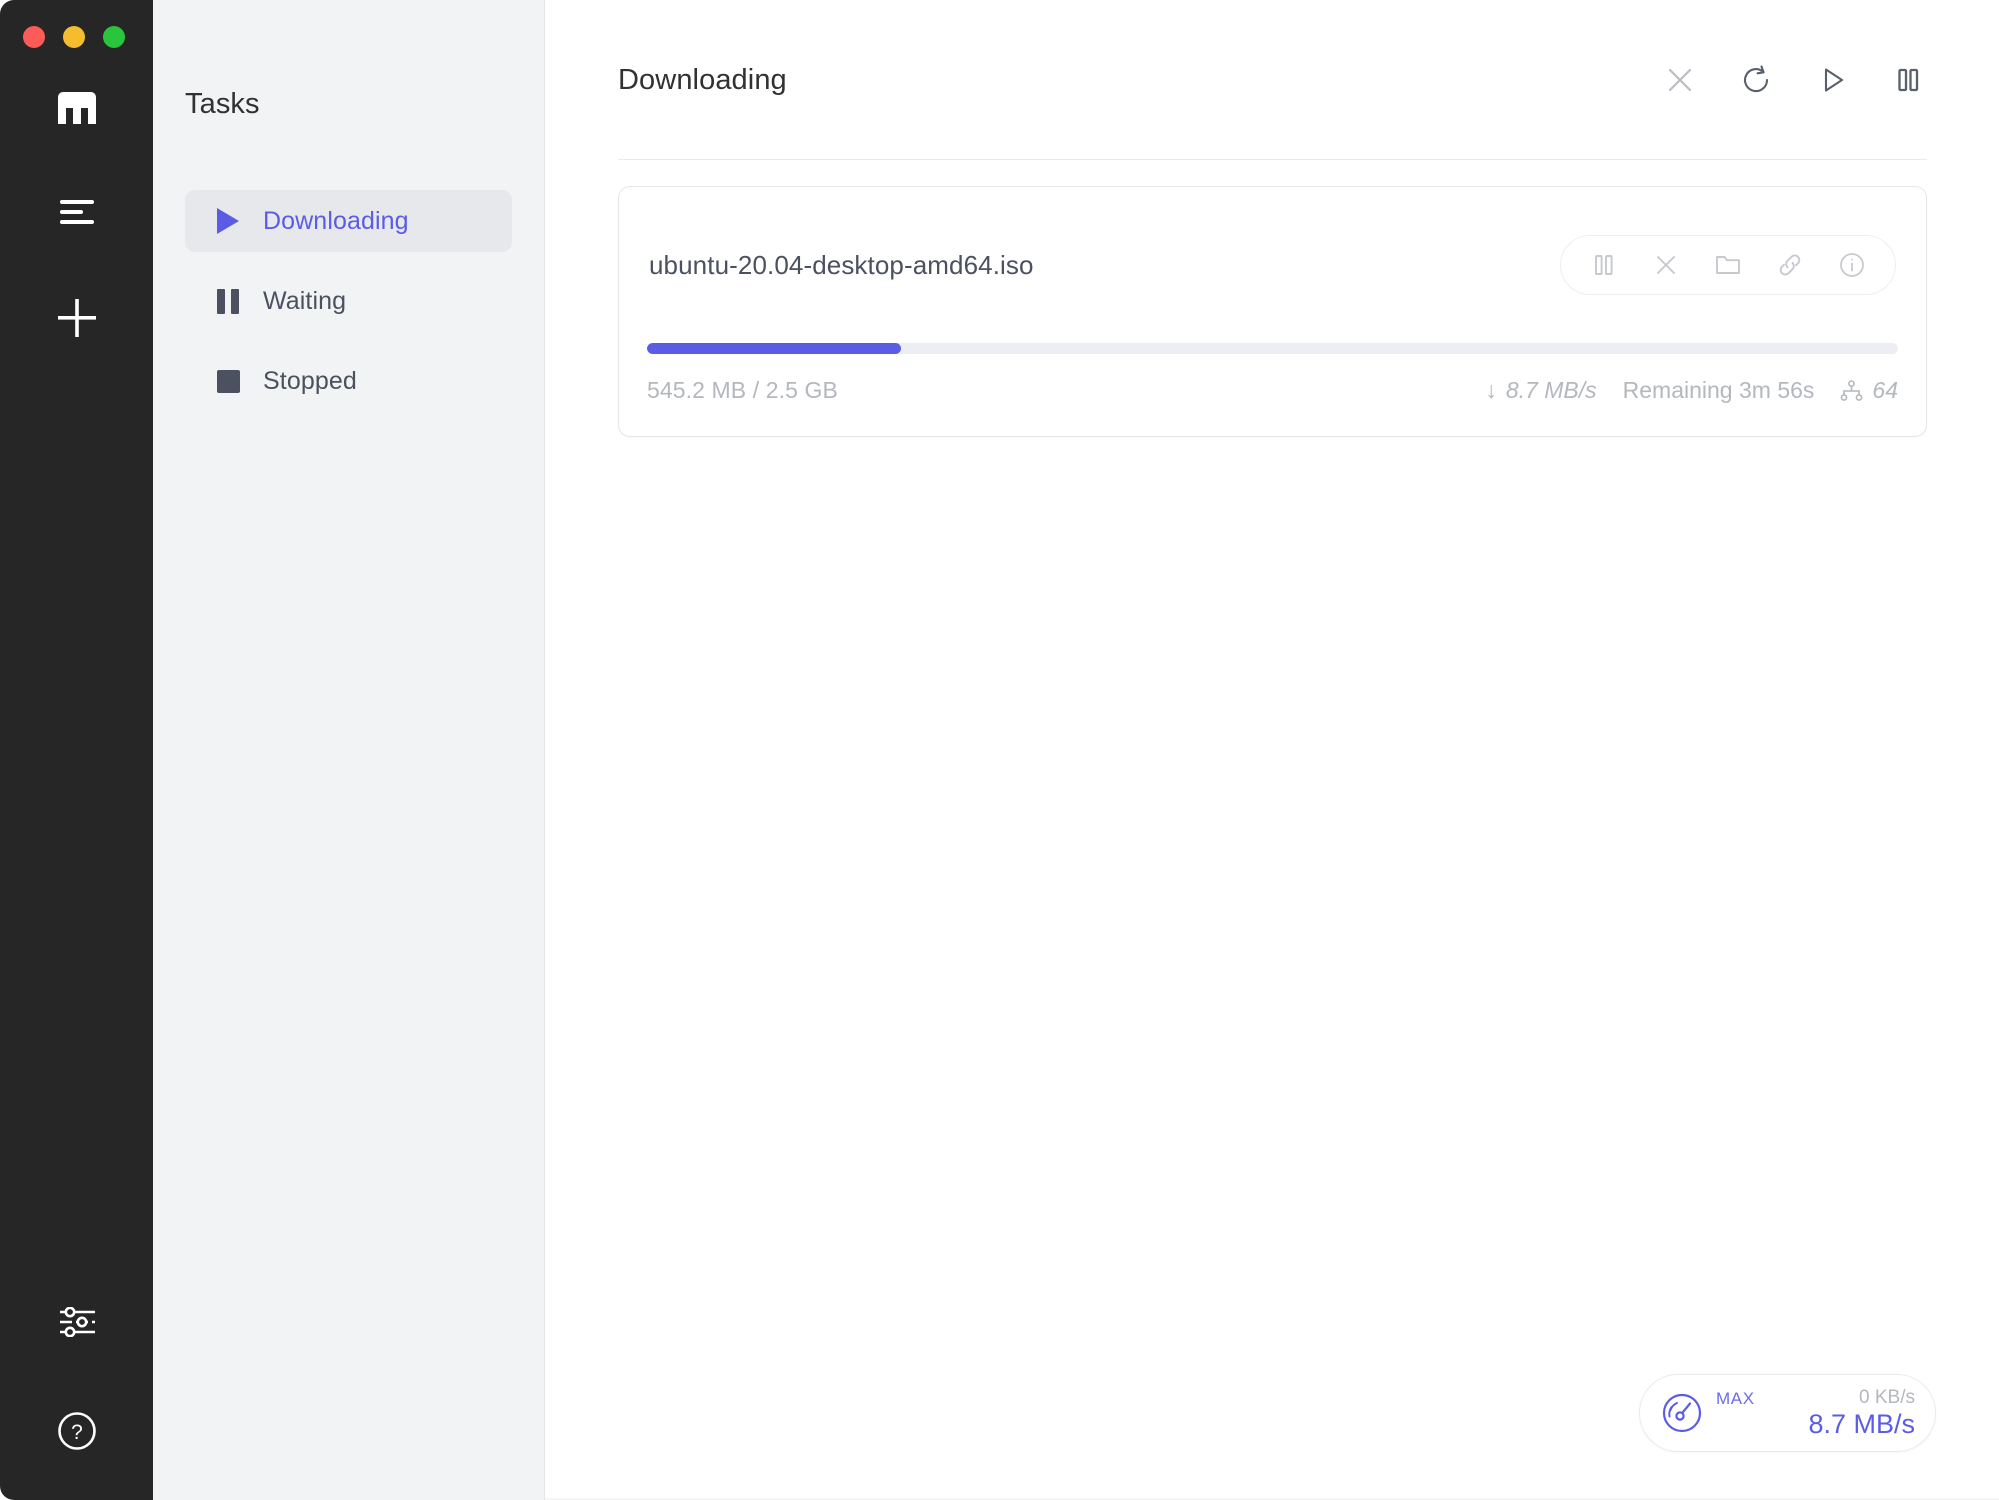  I want to click on sidebar-item-waiting: Waiting, so click(348, 301).